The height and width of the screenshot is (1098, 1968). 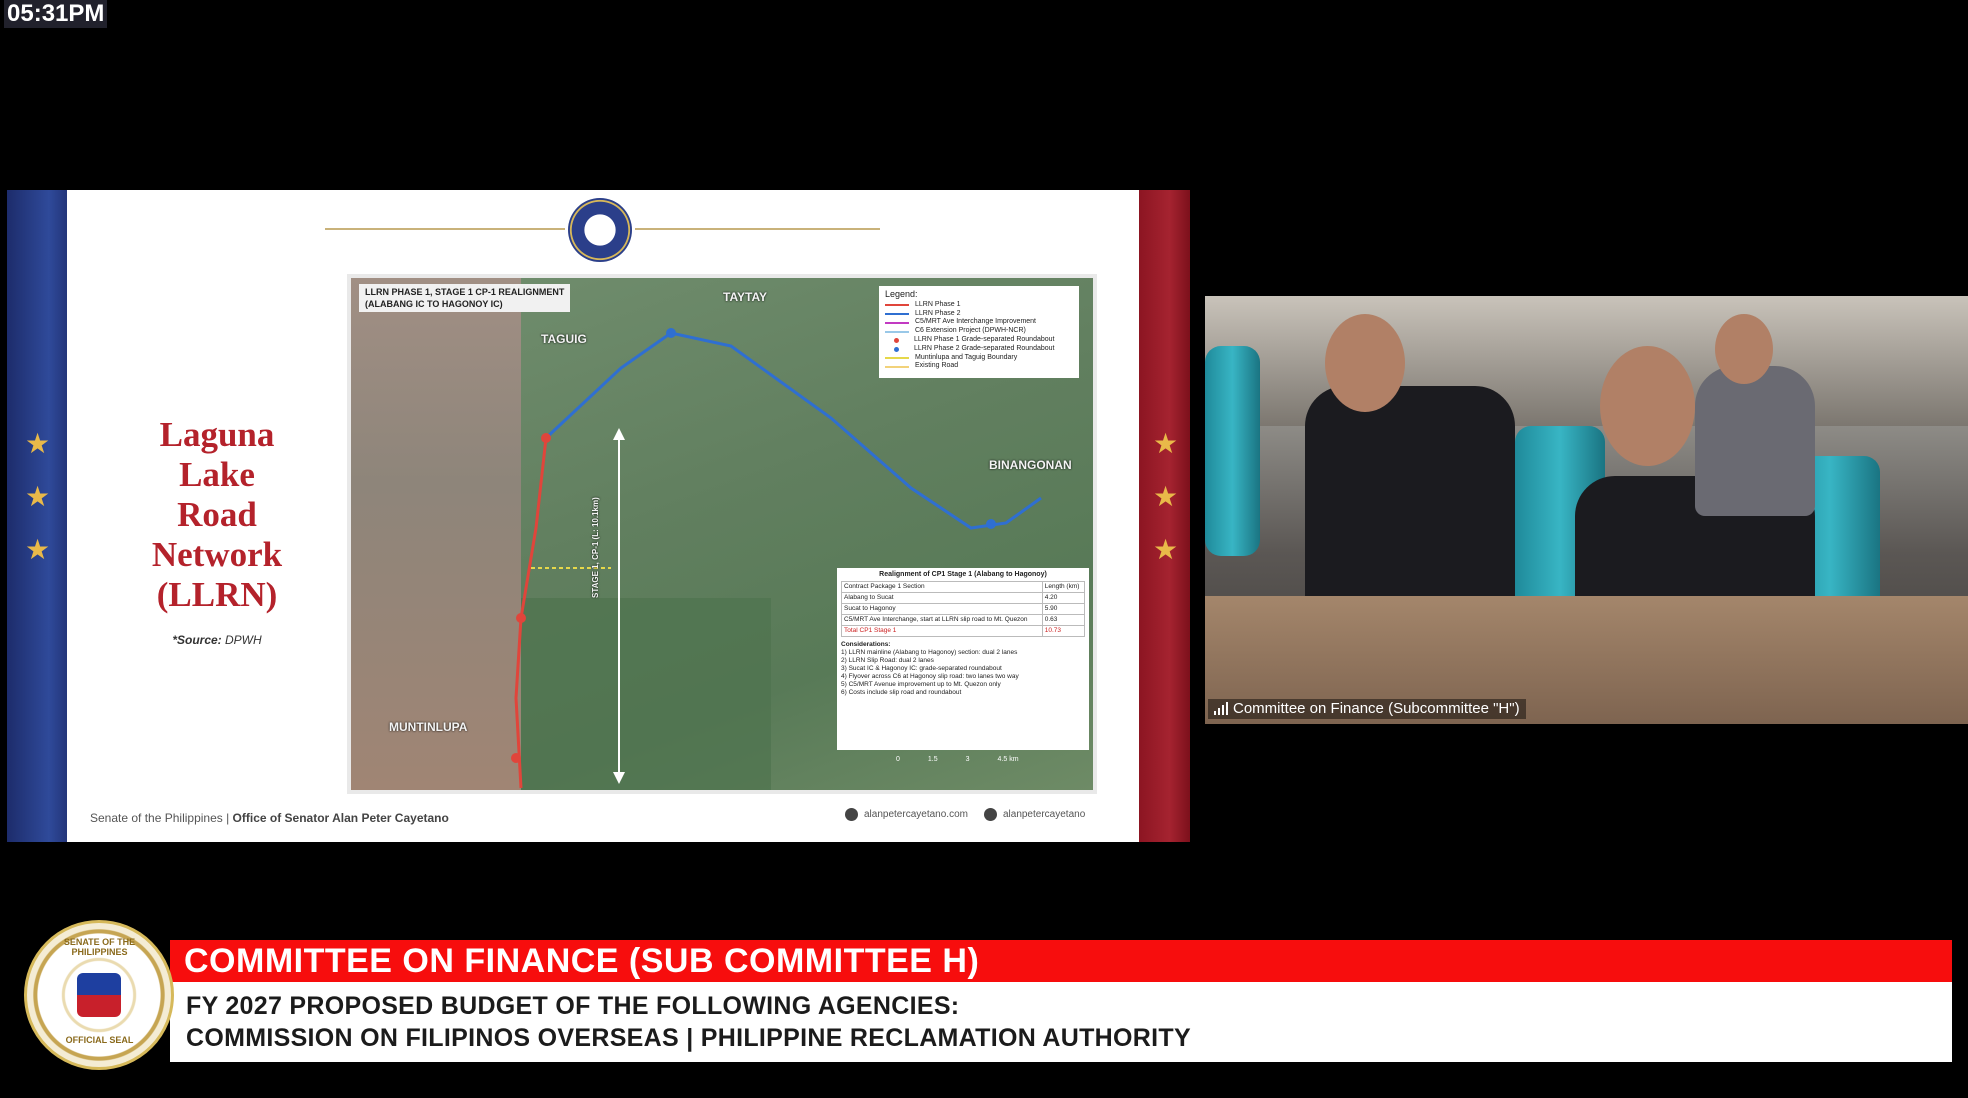 I want to click on legend-title: Legend:, so click(x=901, y=294).